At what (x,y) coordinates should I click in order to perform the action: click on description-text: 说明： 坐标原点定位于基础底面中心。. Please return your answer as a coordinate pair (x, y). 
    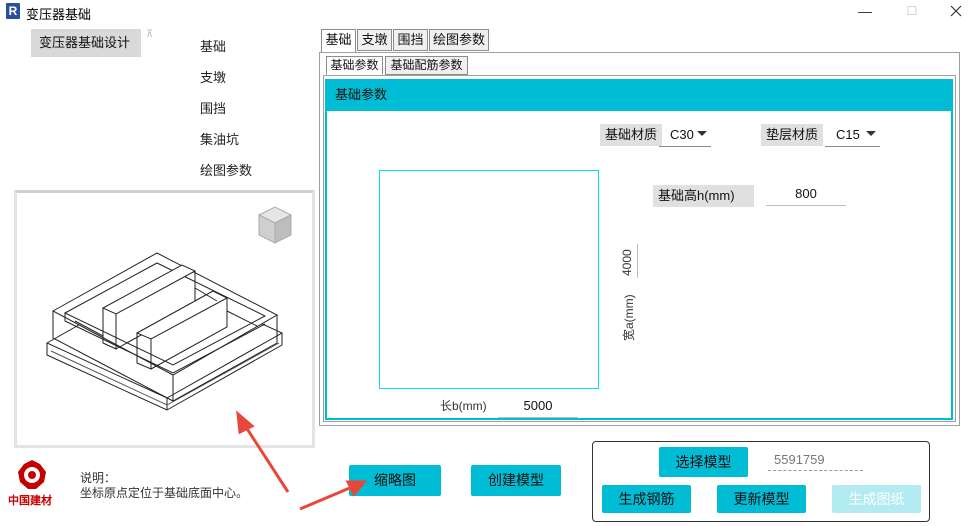
    Looking at the image, I should click on (164, 486).